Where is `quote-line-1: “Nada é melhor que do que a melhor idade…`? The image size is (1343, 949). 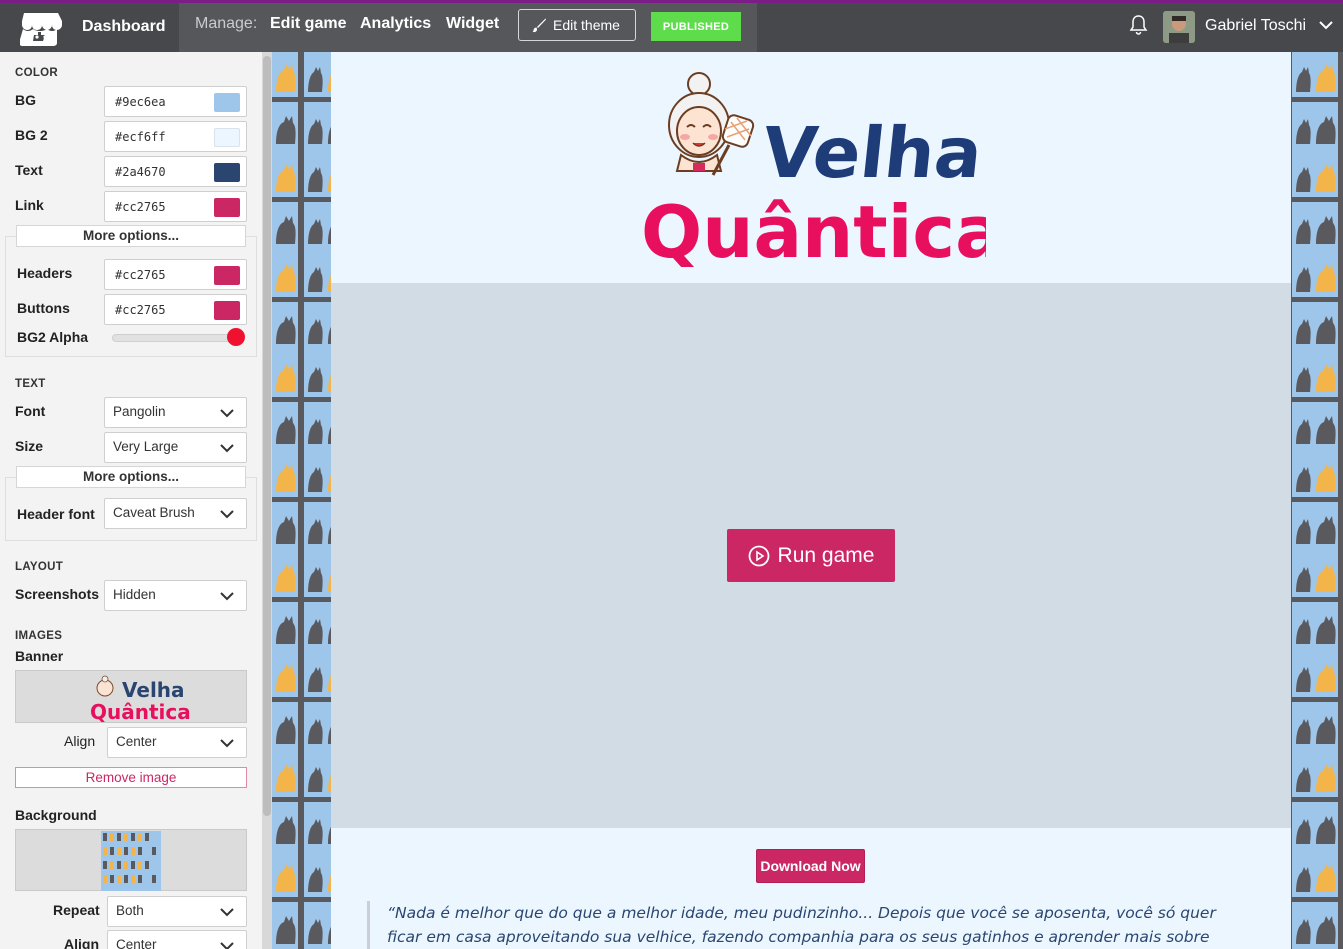 quote-line-1: “Nada é melhor que do que a melhor idade… is located at coordinates (801, 913).